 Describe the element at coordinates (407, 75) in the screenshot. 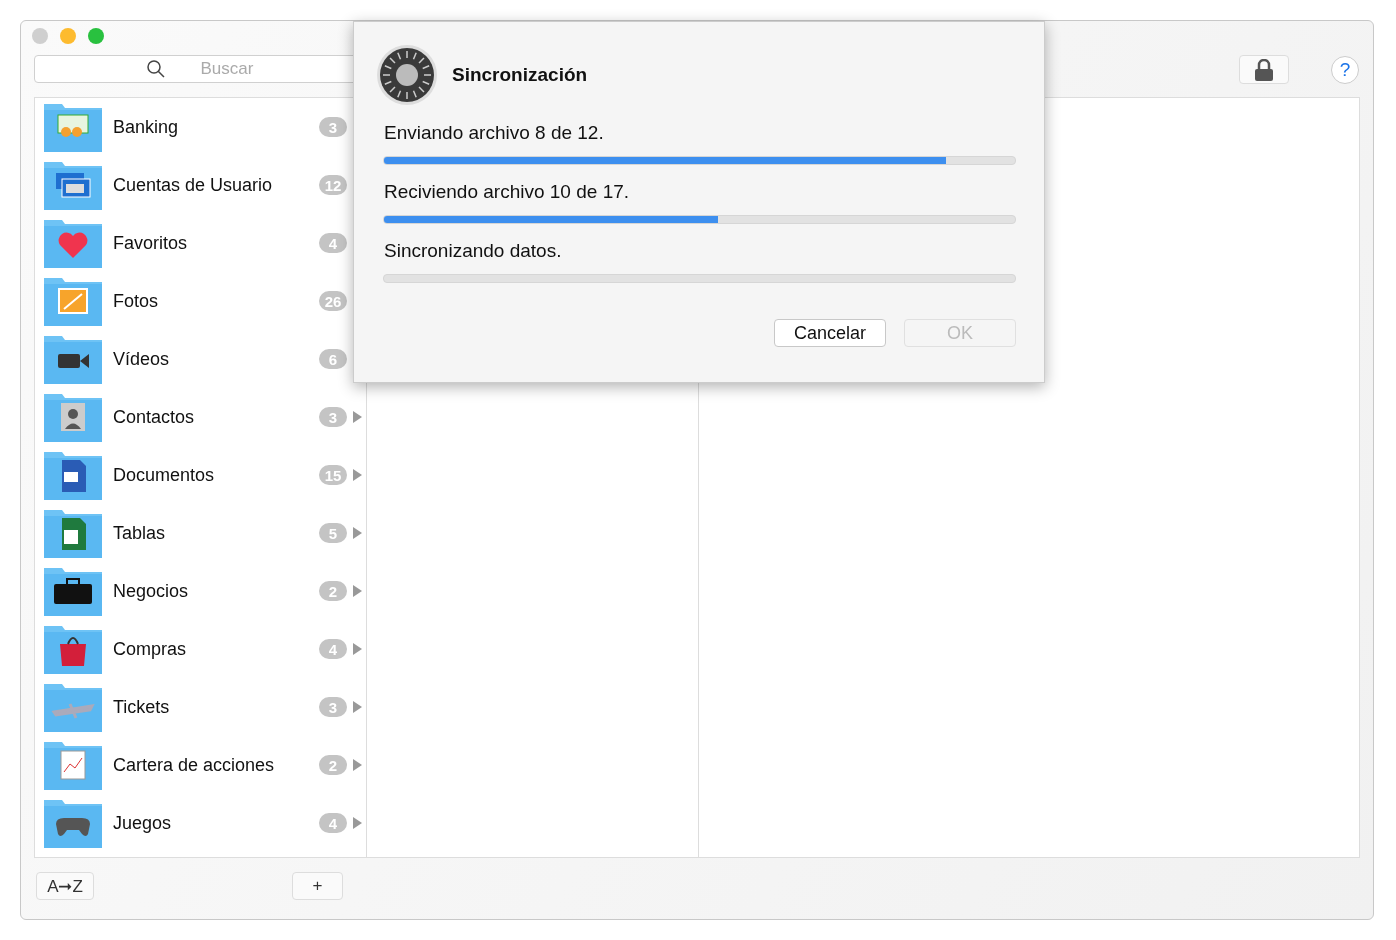

I see `dial-icon` at that location.